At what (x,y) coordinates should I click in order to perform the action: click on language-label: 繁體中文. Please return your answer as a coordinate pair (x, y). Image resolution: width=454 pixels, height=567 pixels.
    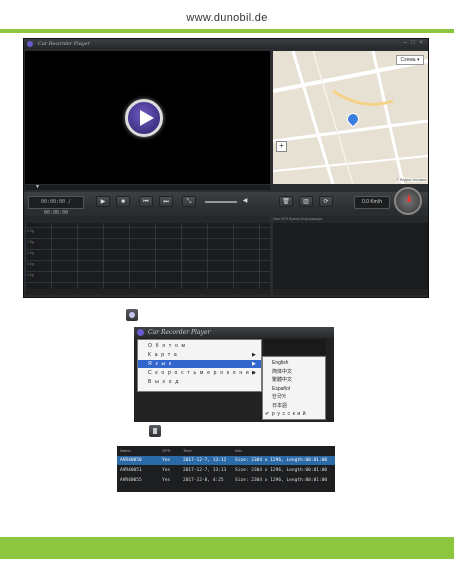
    Looking at the image, I should click on (282, 380).